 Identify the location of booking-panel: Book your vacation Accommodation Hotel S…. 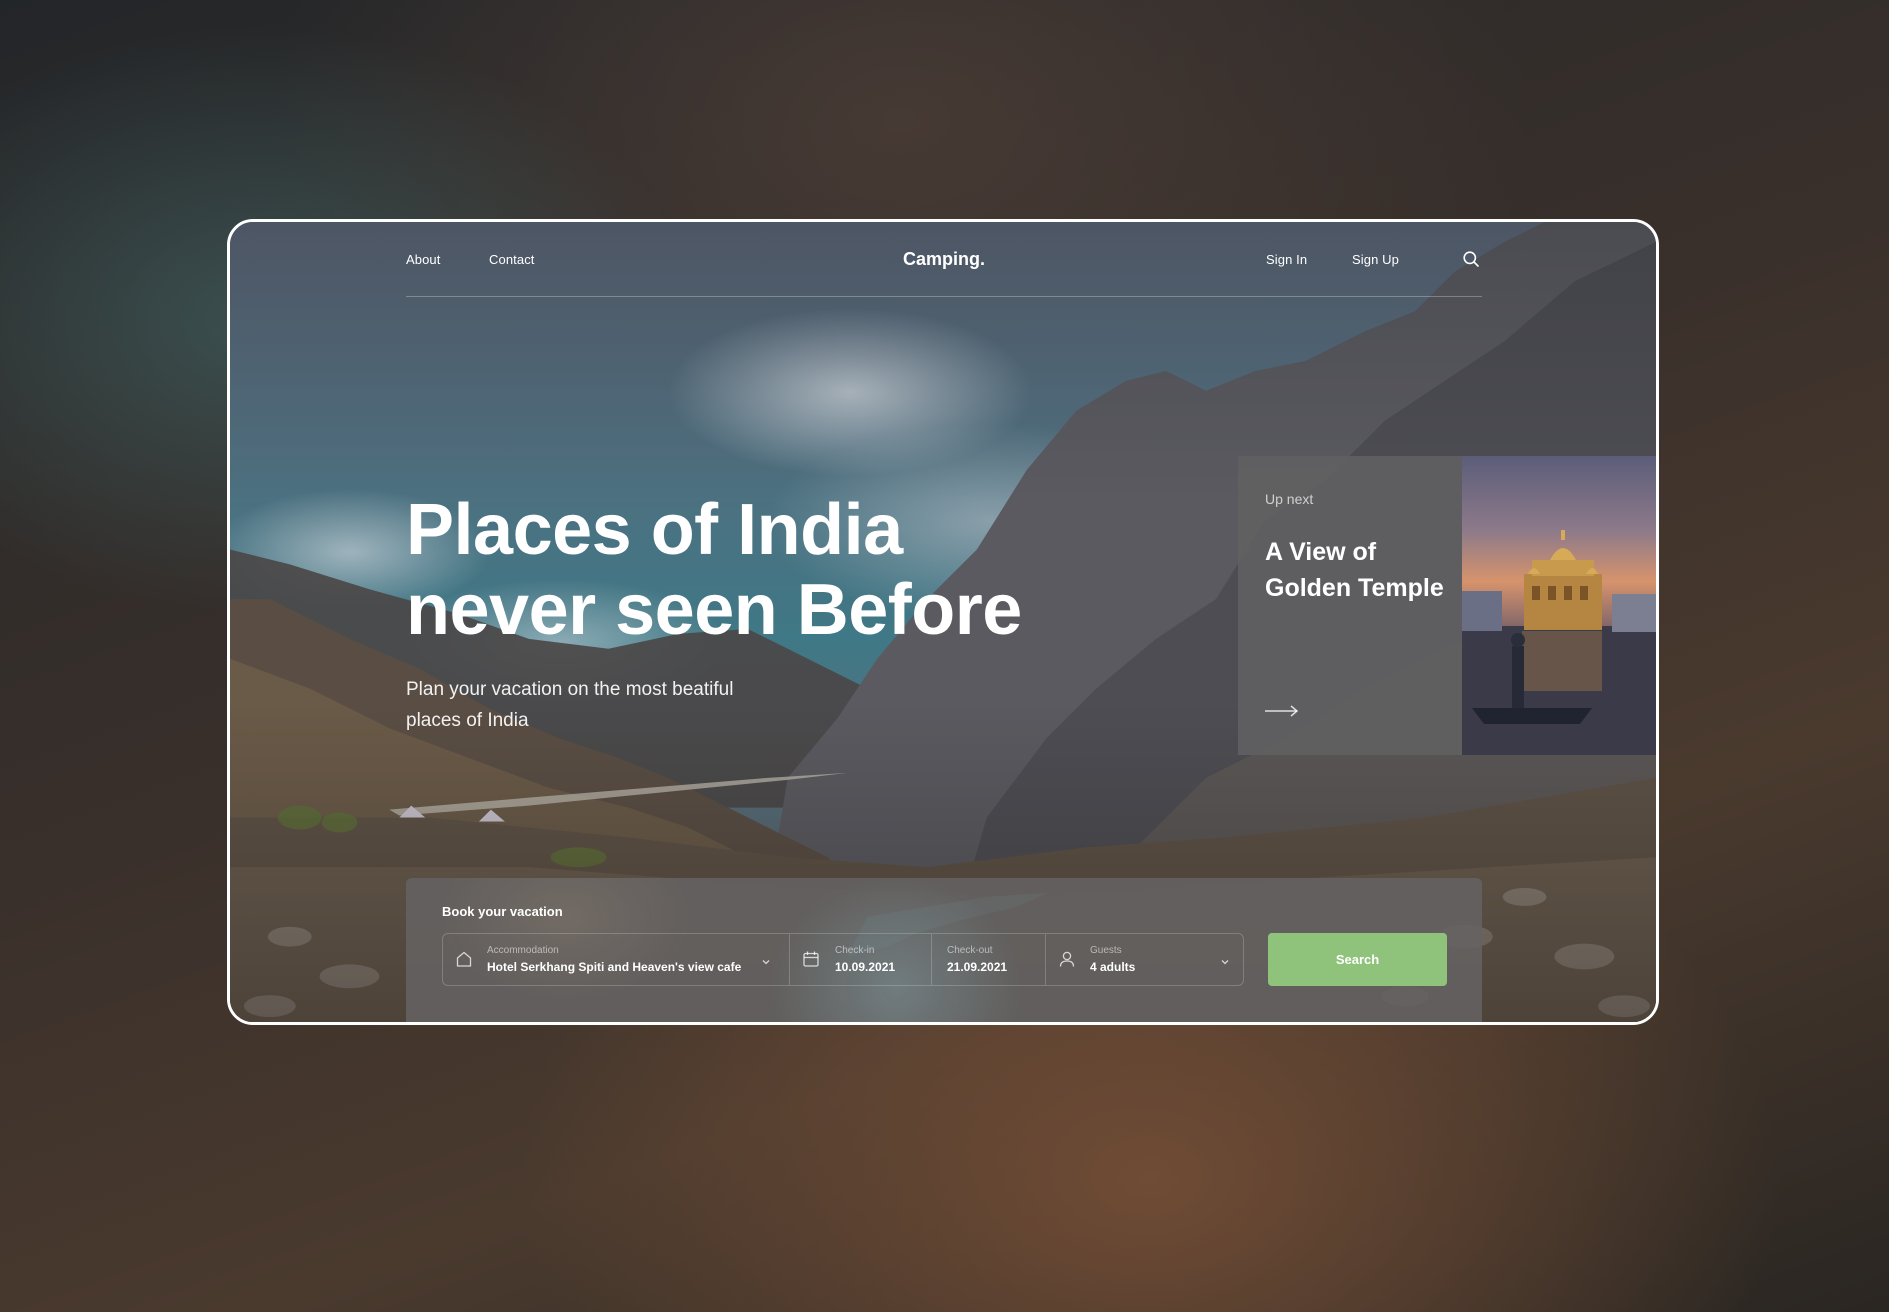
(944, 950).